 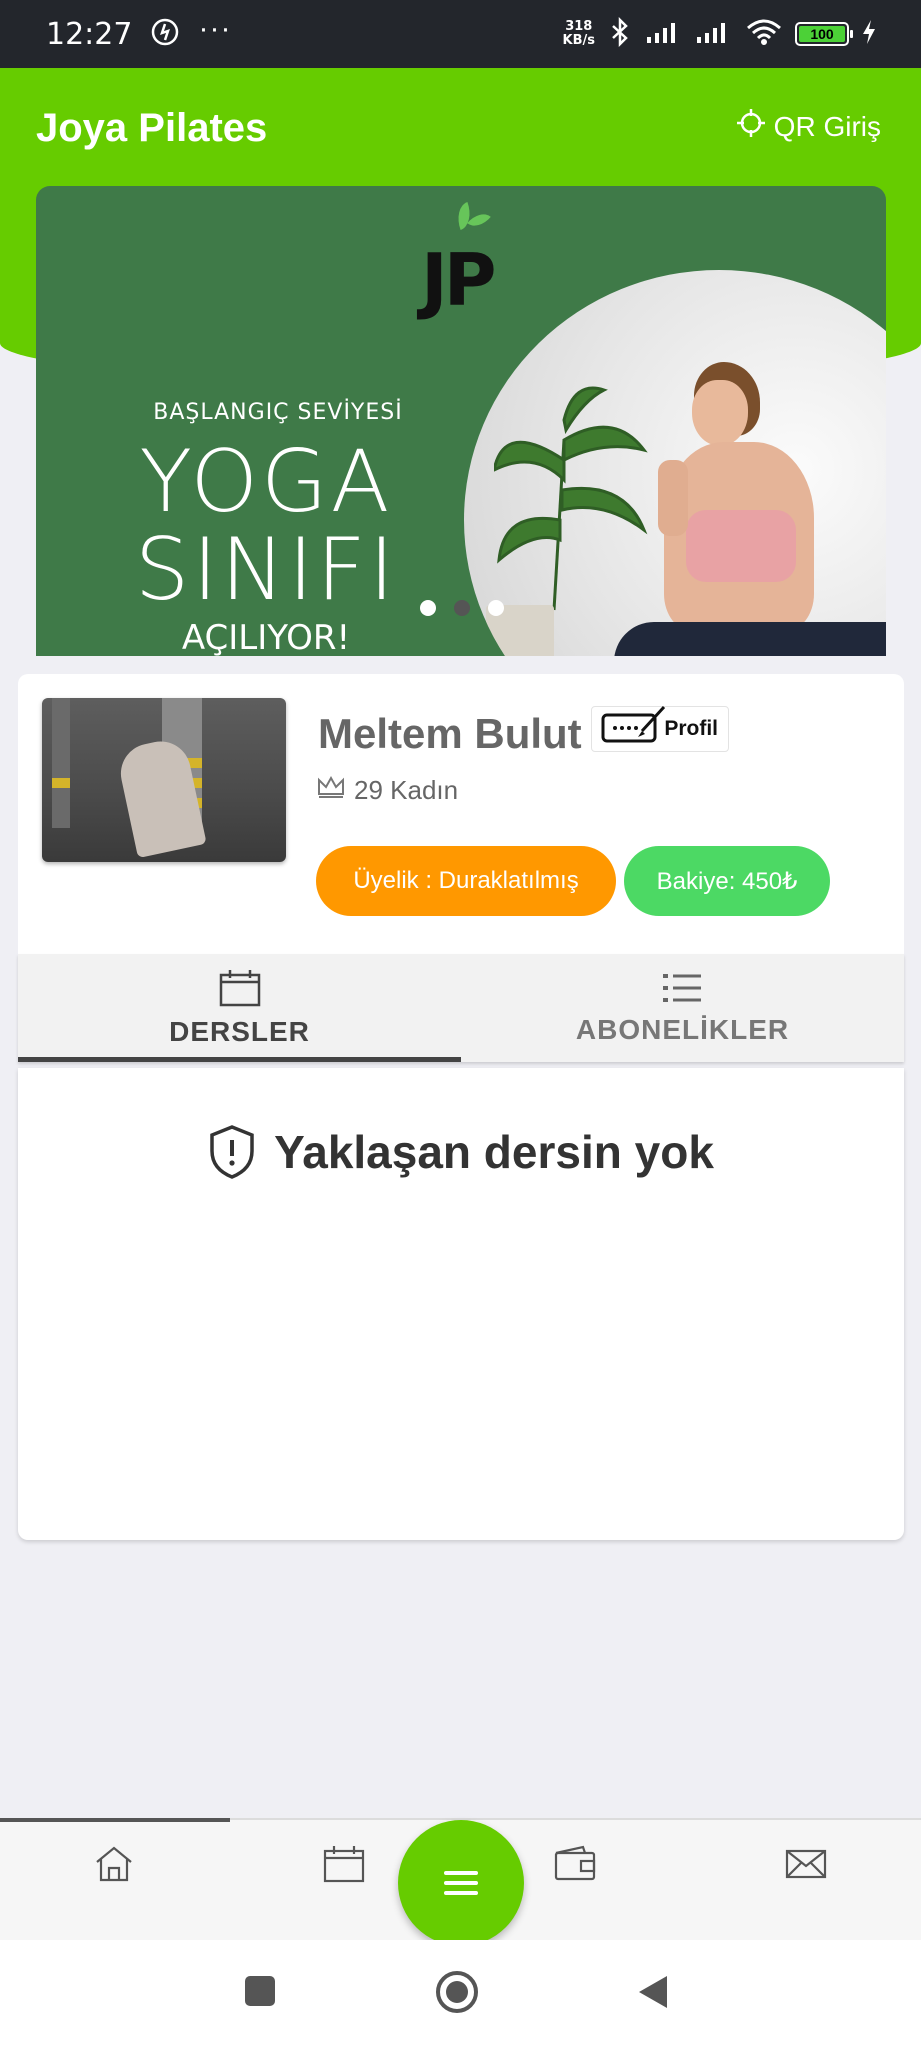 I want to click on status-right: 318 KB/s 100, so click(x=720, y=34).